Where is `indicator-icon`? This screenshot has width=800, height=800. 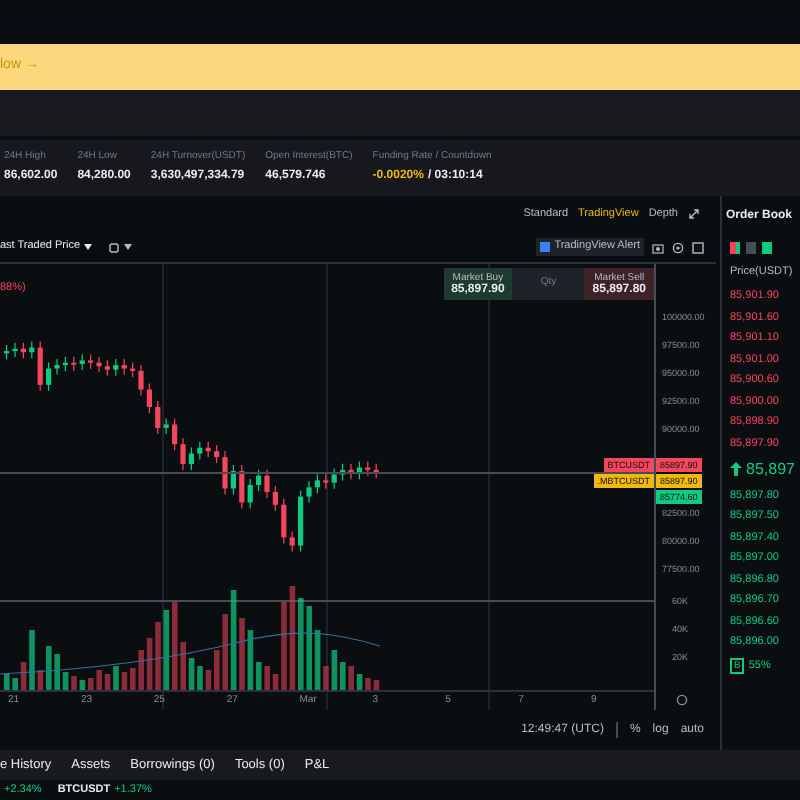
indicator-icon is located at coordinates (114, 247).